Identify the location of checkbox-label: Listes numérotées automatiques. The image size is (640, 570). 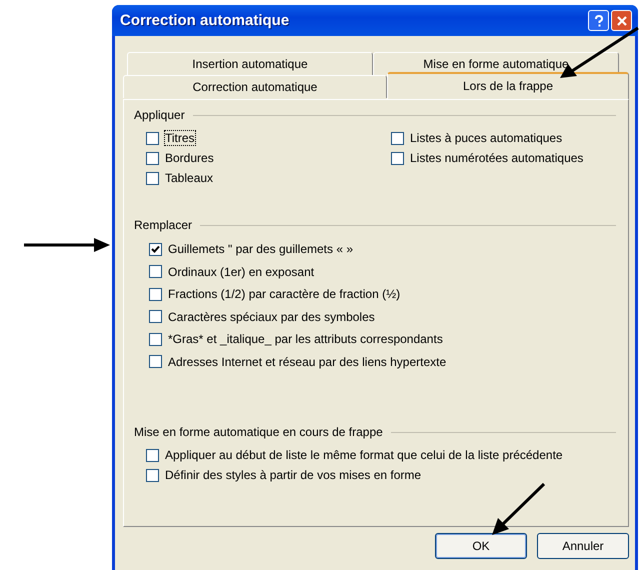
(497, 158).